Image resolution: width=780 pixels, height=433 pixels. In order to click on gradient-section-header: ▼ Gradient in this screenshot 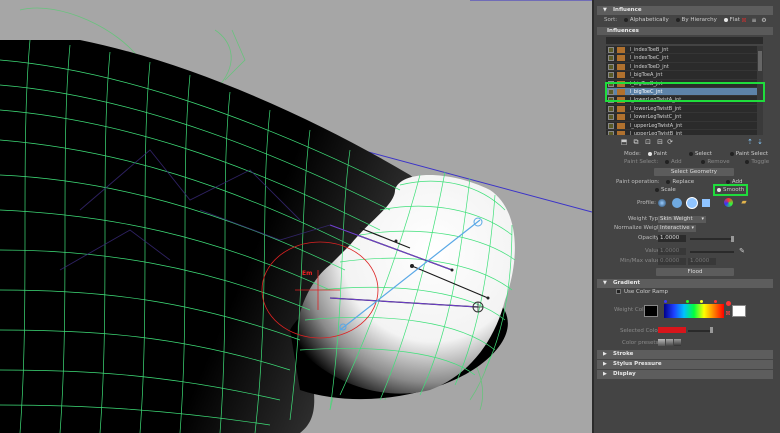, I will do `click(685, 283)`.